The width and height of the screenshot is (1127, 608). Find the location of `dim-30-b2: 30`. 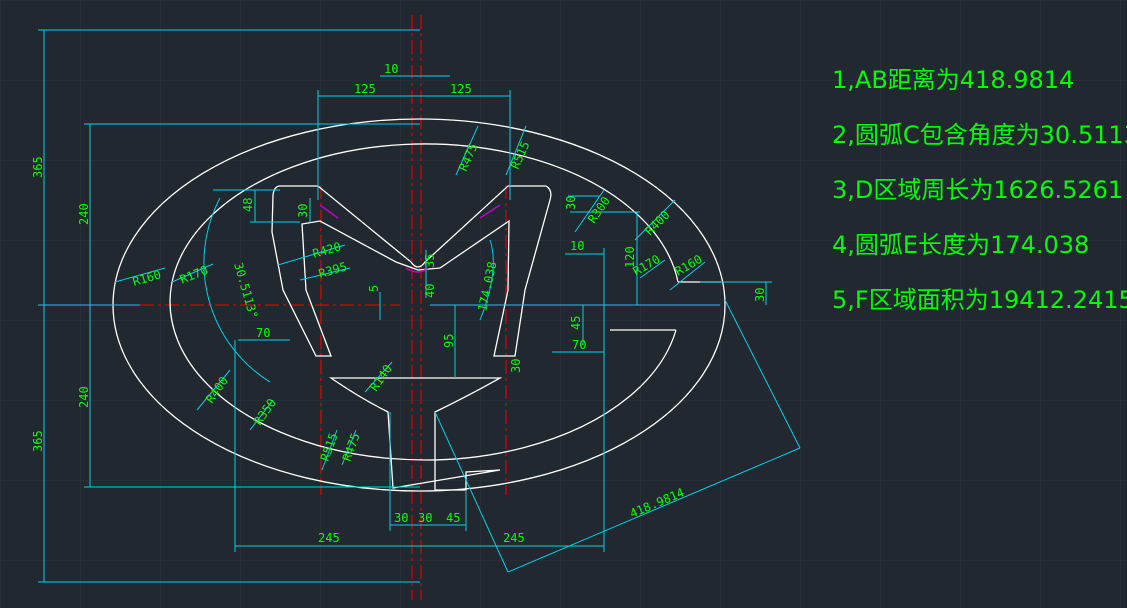

dim-30-b2: 30 is located at coordinates (425, 518).